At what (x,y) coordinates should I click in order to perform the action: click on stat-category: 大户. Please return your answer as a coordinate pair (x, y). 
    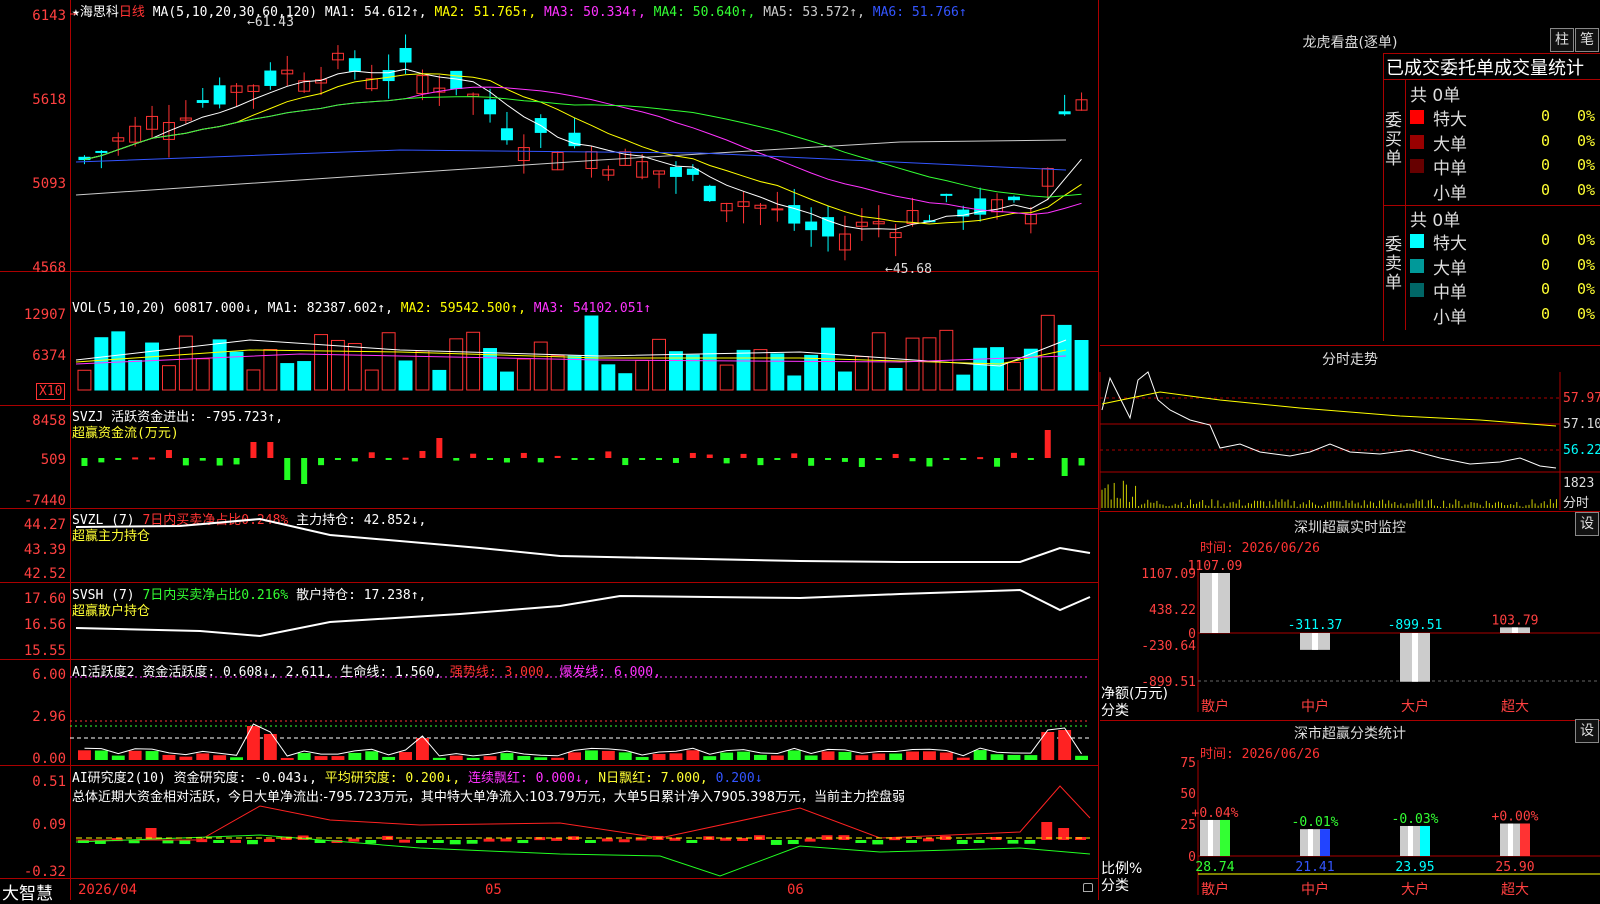
    Looking at the image, I should click on (1415, 889).